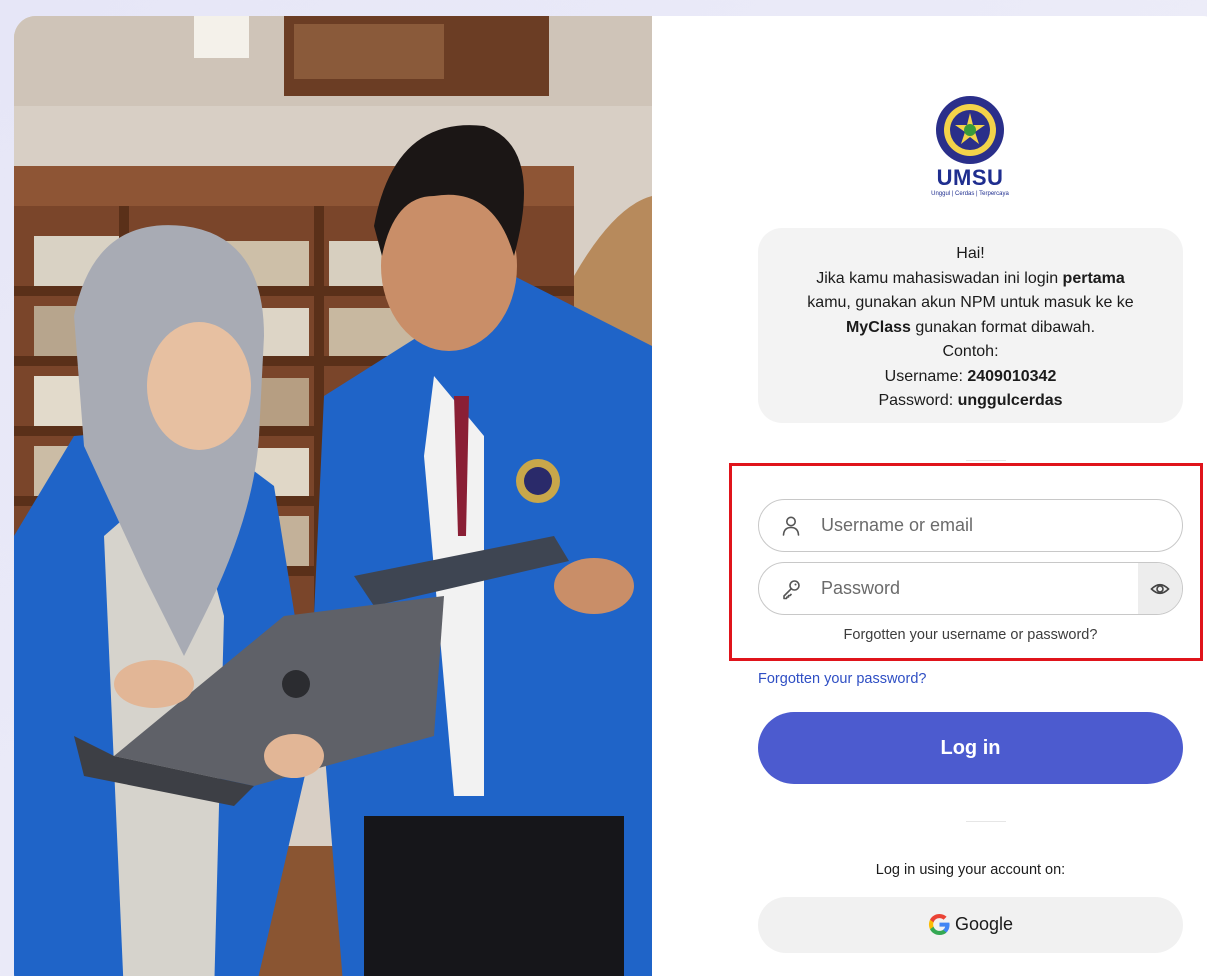 This screenshot has height=976, width=1207. I want to click on username-field, so click(970, 525).